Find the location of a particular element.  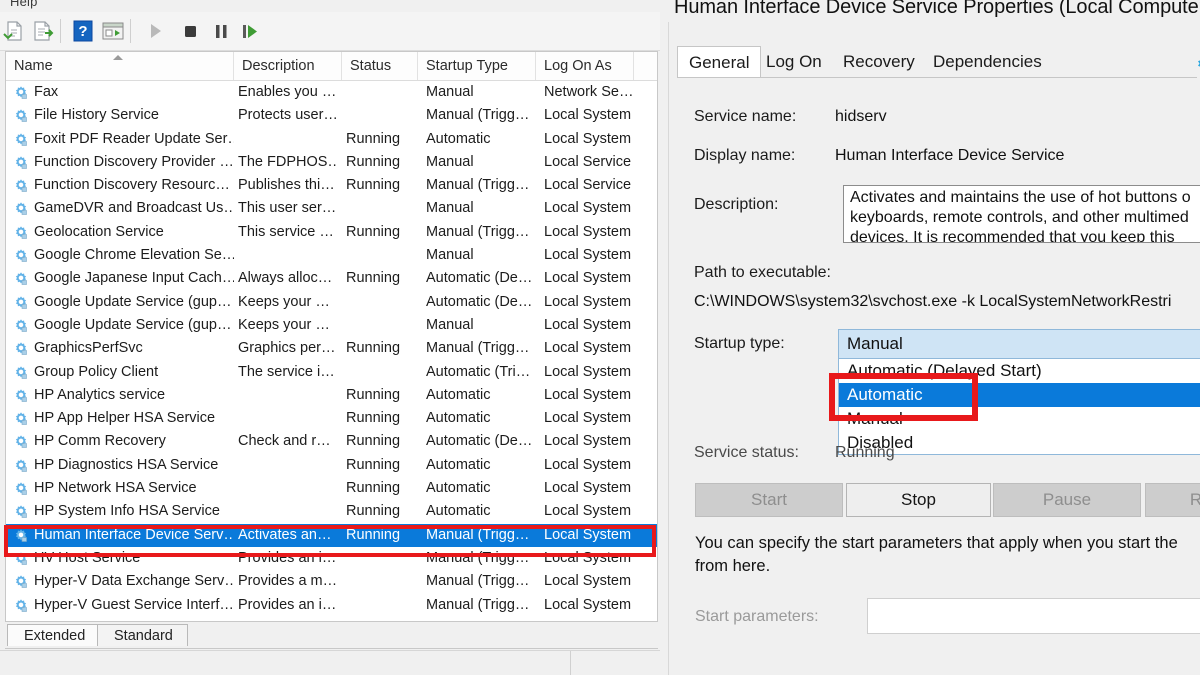

column-header-log-on-as: Log On As is located at coordinates (585, 66).